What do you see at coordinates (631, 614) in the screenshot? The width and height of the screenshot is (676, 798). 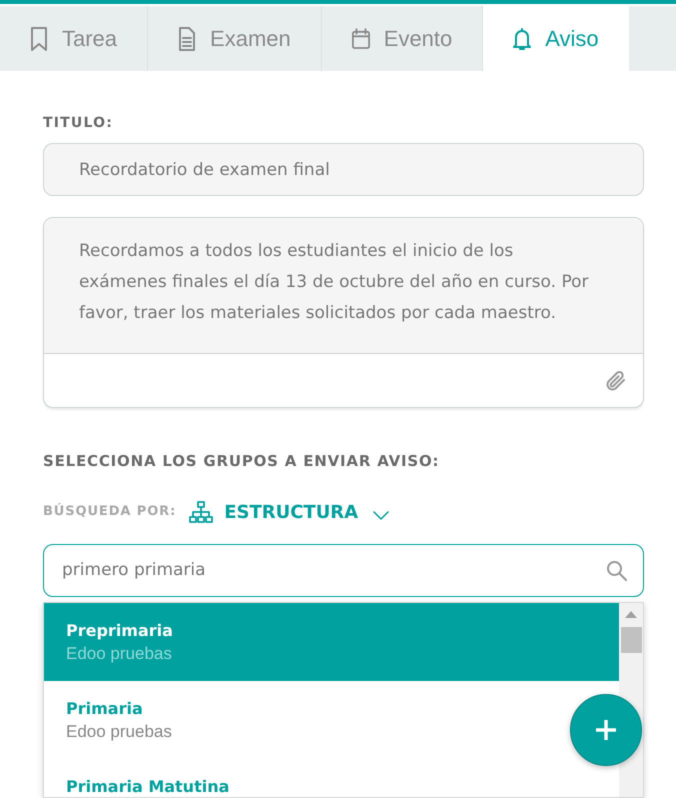 I see `scroll-up-arrow-icon` at bounding box center [631, 614].